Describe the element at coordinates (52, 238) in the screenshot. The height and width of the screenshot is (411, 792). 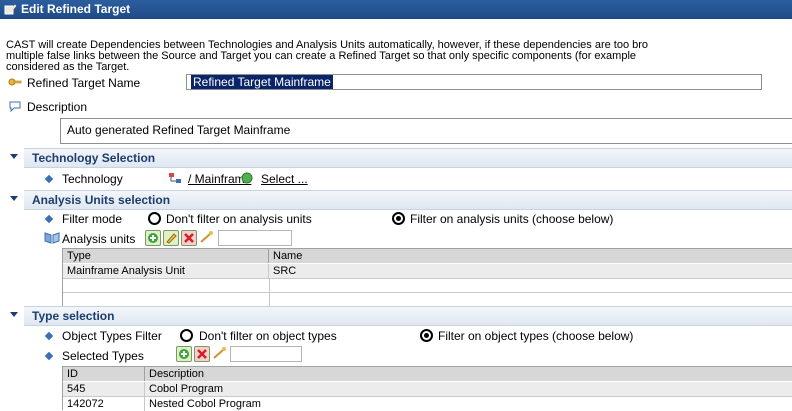
I see `analysis-units-icon` at that location.